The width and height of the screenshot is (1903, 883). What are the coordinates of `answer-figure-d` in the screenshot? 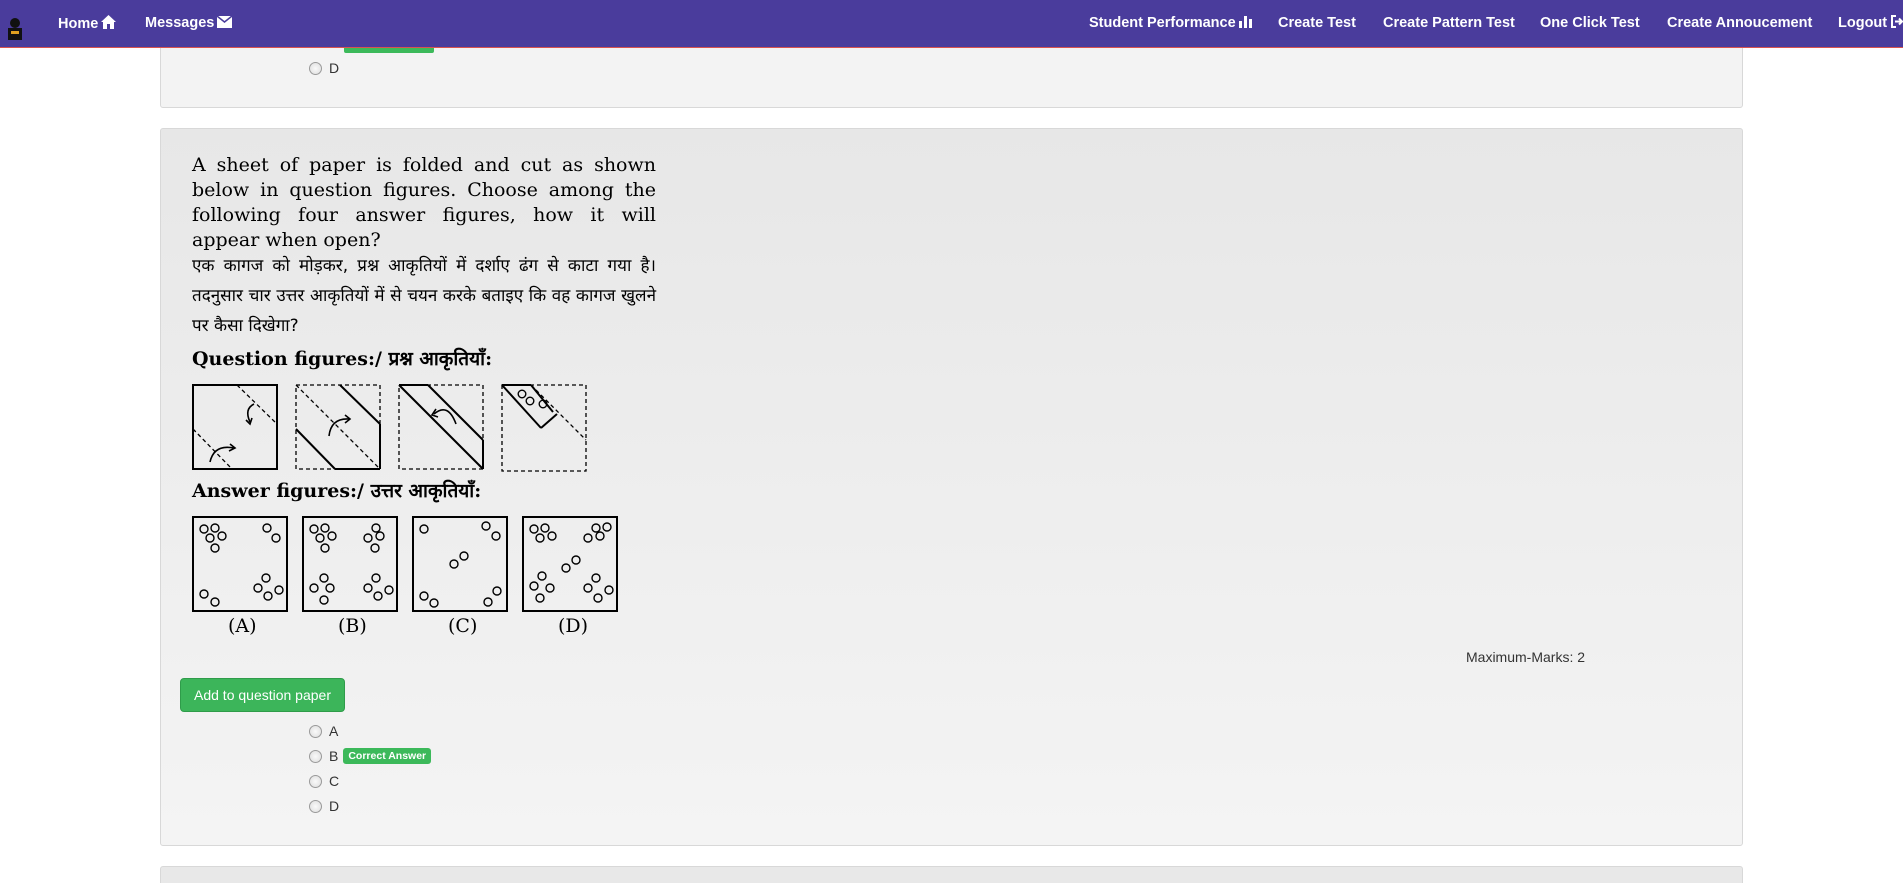 It's located at (570, 564).